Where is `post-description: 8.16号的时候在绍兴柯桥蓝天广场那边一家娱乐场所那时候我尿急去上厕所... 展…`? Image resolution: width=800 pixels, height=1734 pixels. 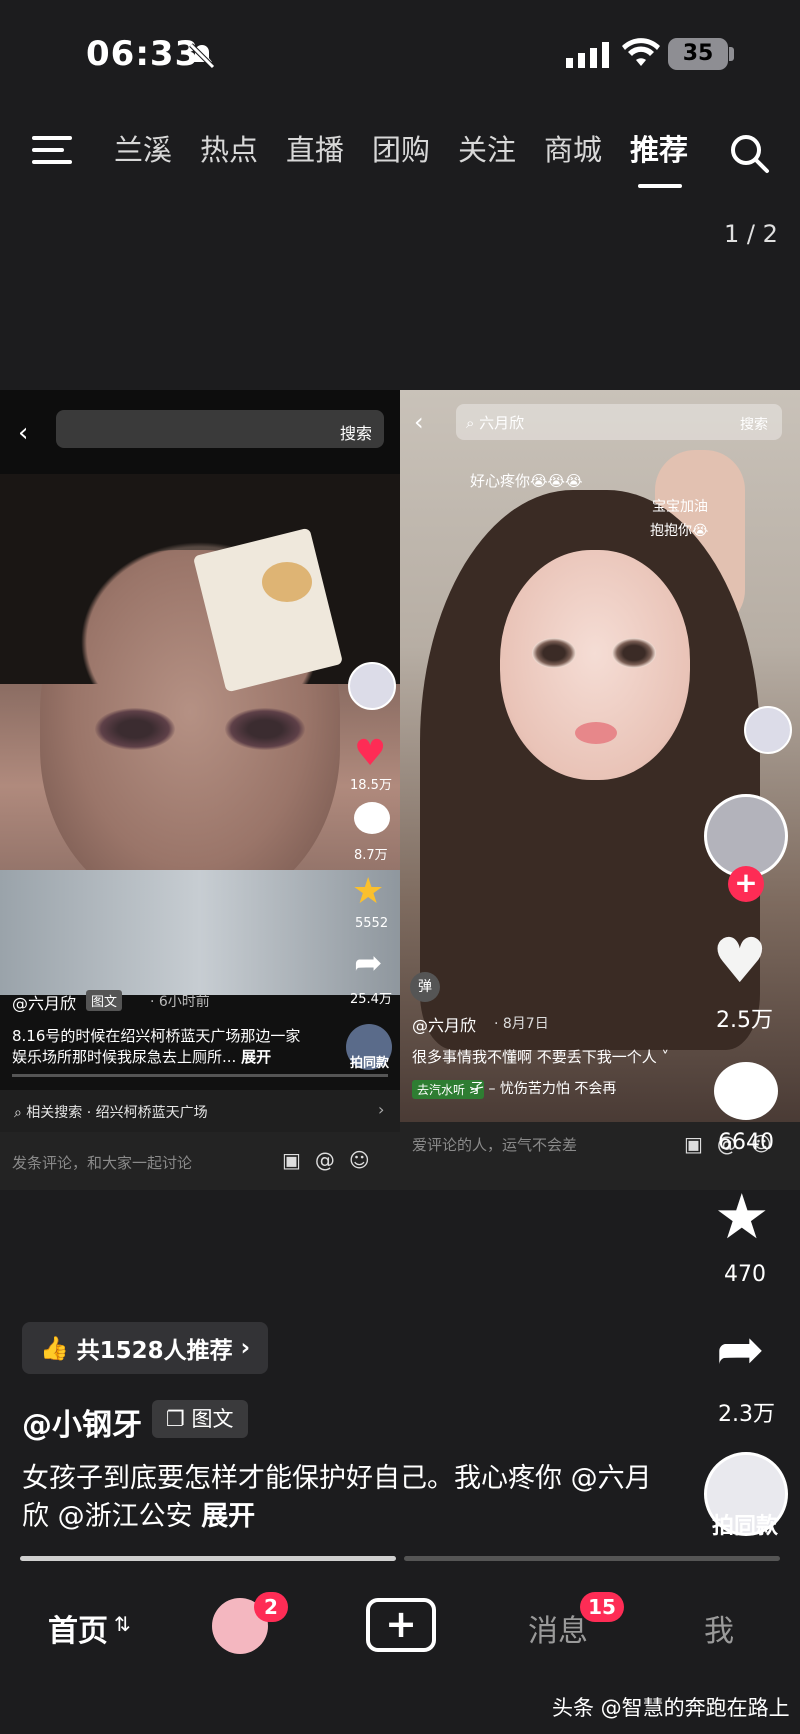
post-description: 8.16号的时候在绍兴柯桥蓝天广场那边一家娱乐场所那时候我尿急去上厕所... 展… is located at coordinates (156, 1046).